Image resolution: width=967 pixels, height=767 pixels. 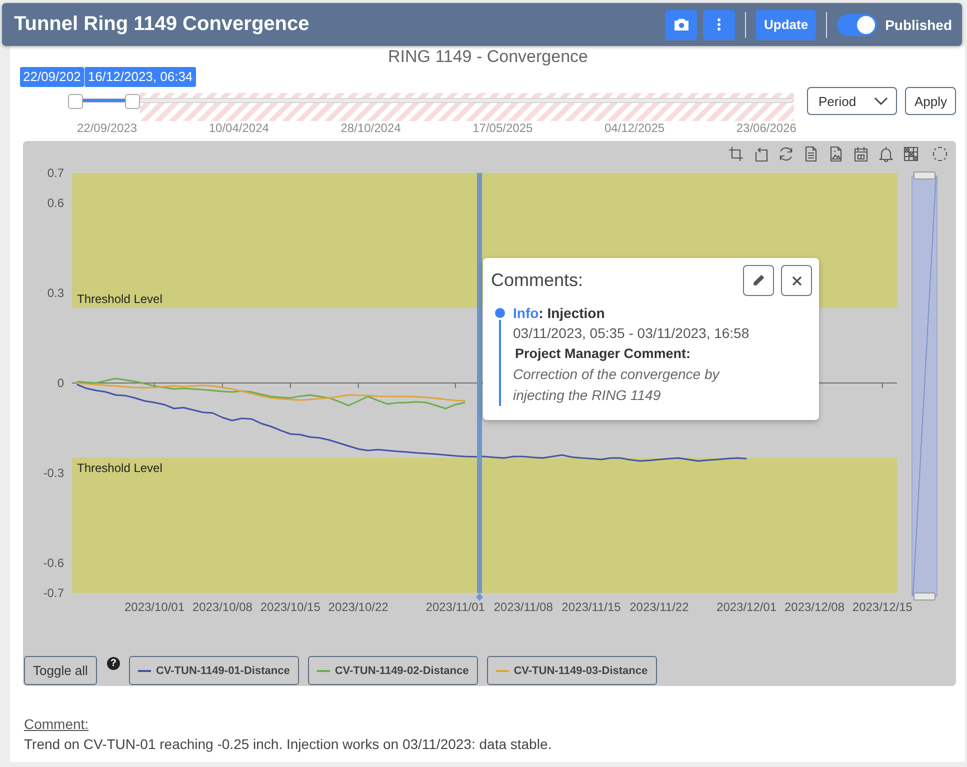 I want to click on edit-button, so click(x=758, y=280).